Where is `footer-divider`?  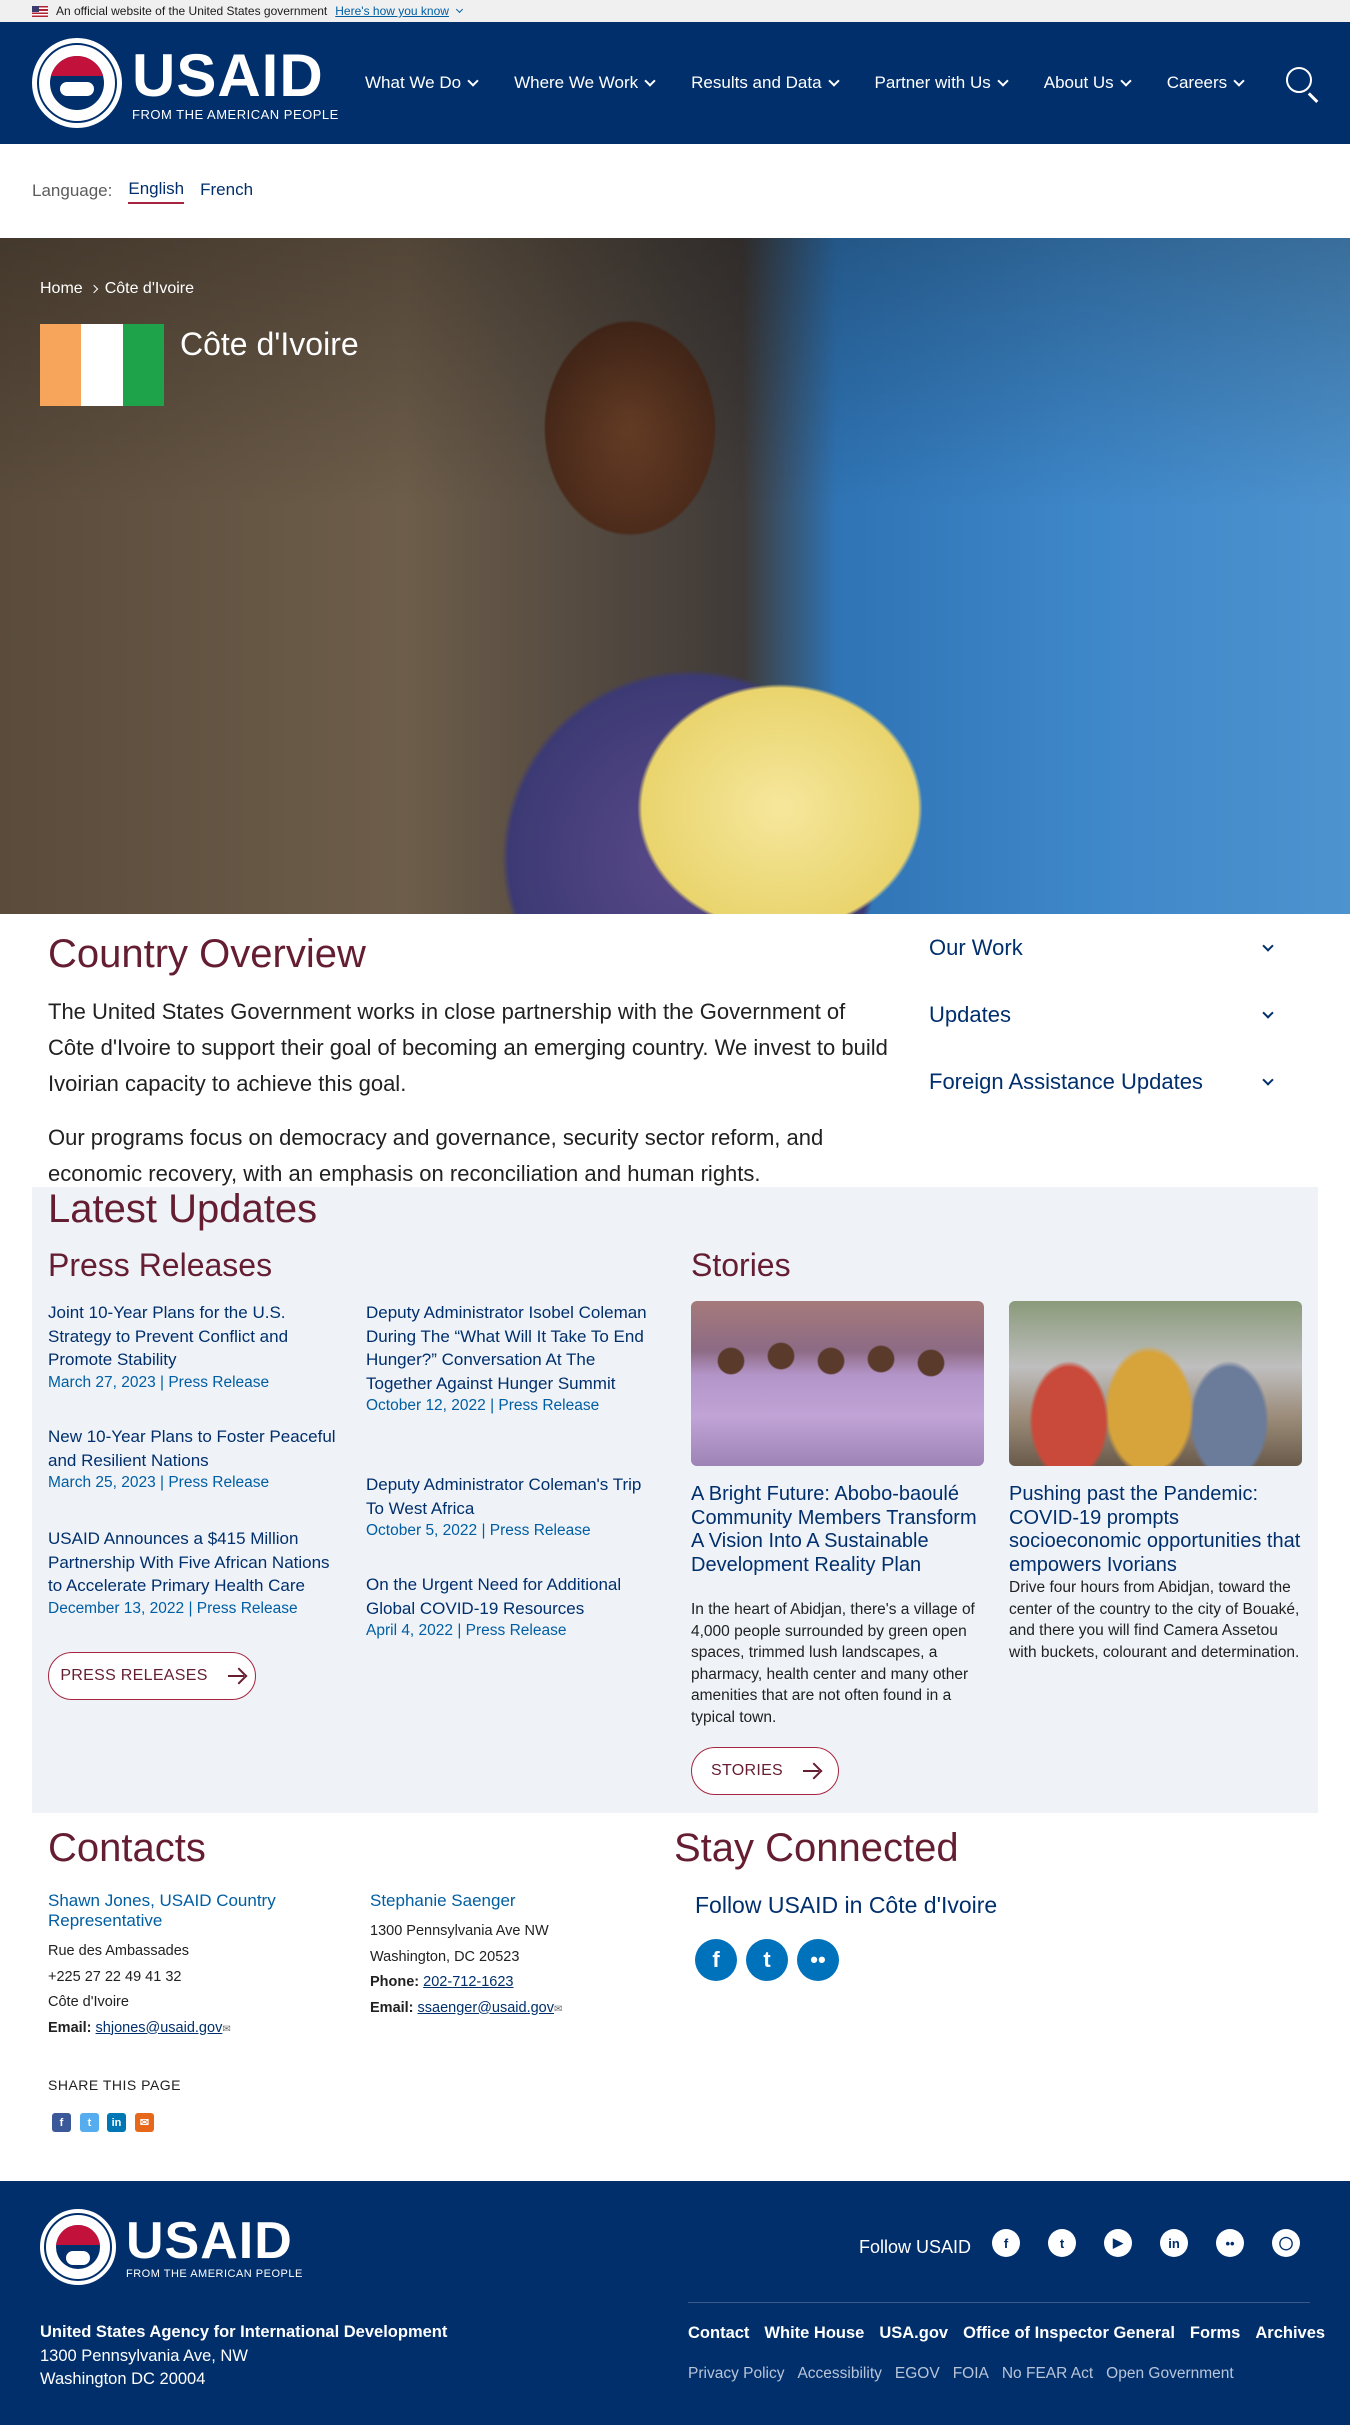
footer-divider is located at coordinates (999, 2302).